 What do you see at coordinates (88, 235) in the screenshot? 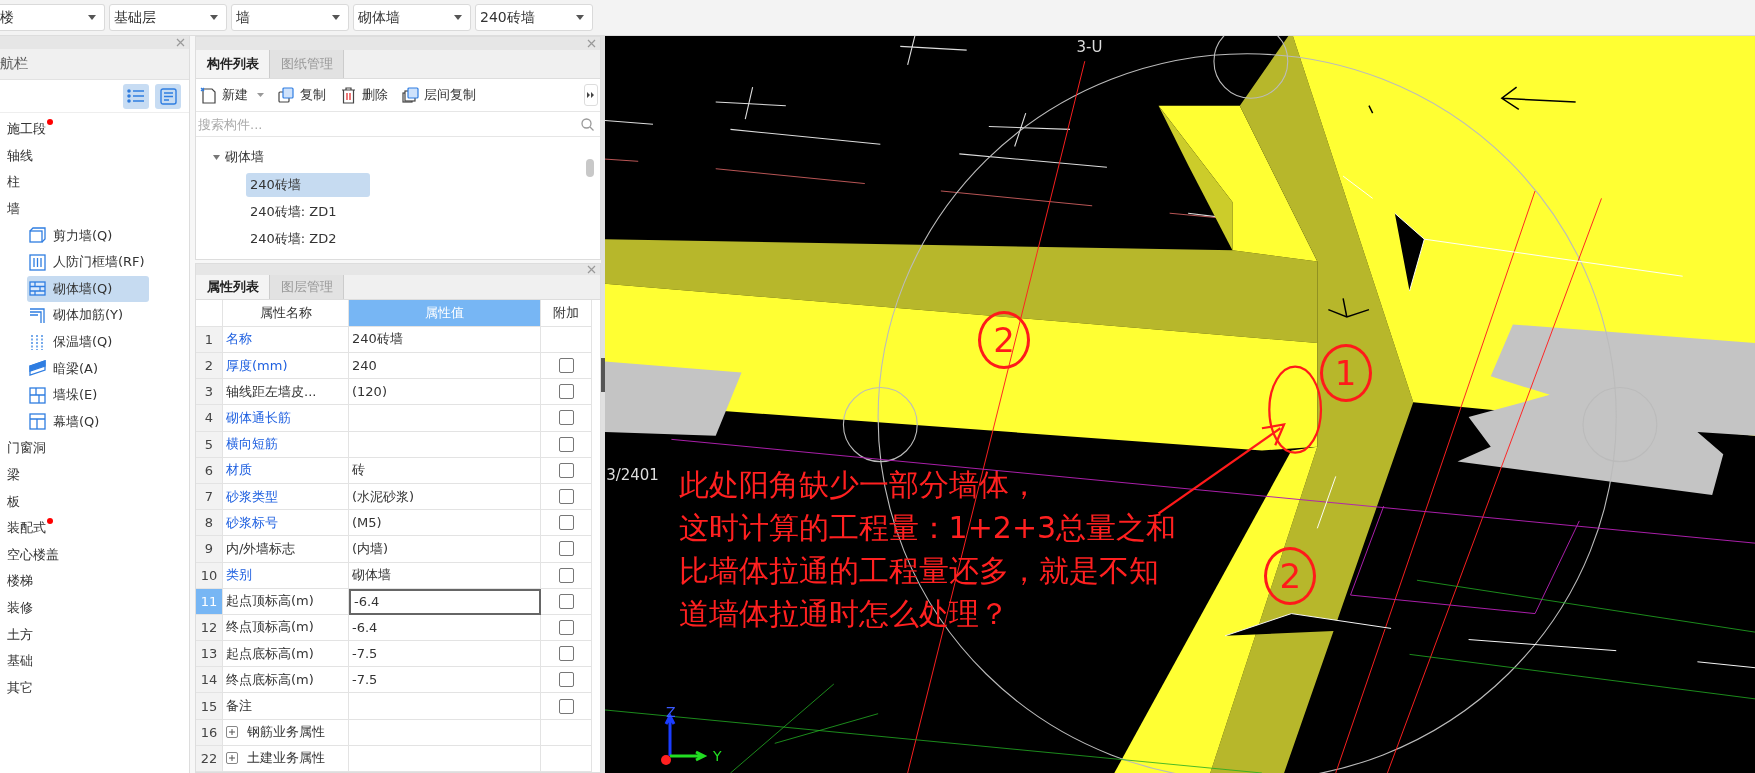
I see `nav-subitem: 剪力墙(Q)` at bounding box center [88, 235].